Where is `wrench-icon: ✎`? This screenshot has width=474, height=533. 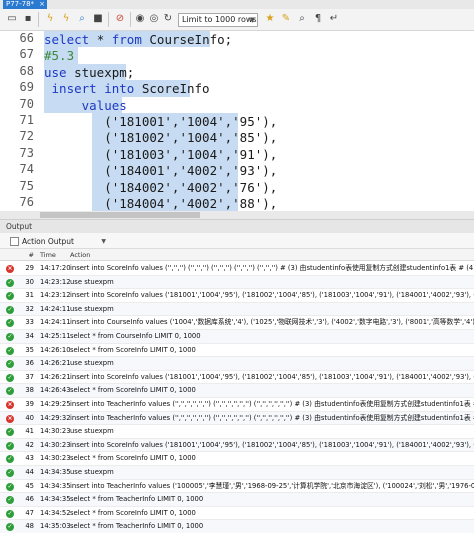 wrench-icon: ✎ is located at coordinates (286, 19).